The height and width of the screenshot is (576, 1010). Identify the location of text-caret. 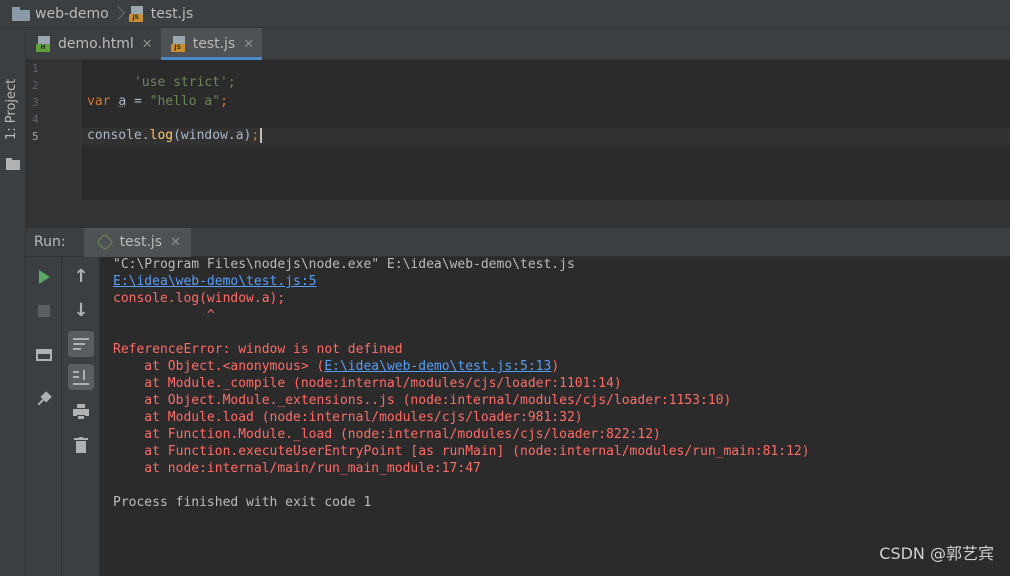
(261, 135).